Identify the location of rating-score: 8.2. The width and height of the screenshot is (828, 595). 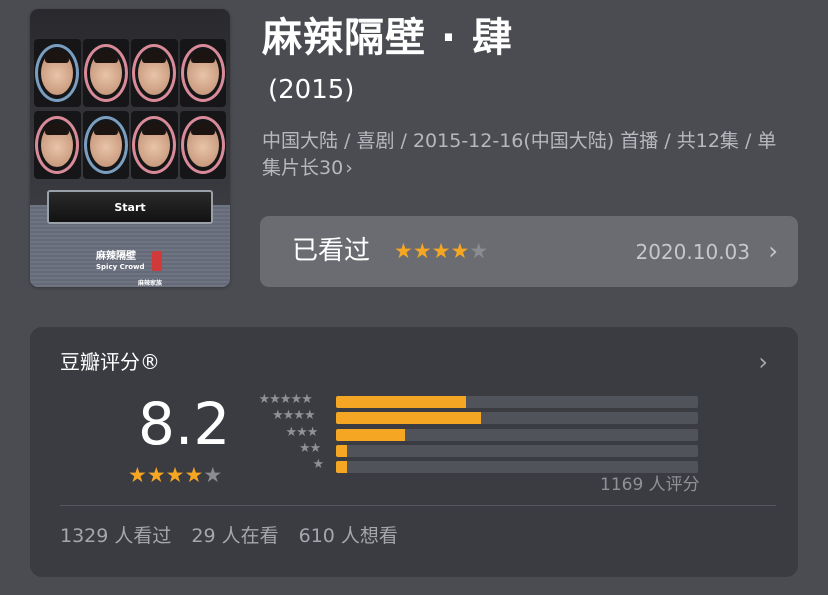
(184, 424).